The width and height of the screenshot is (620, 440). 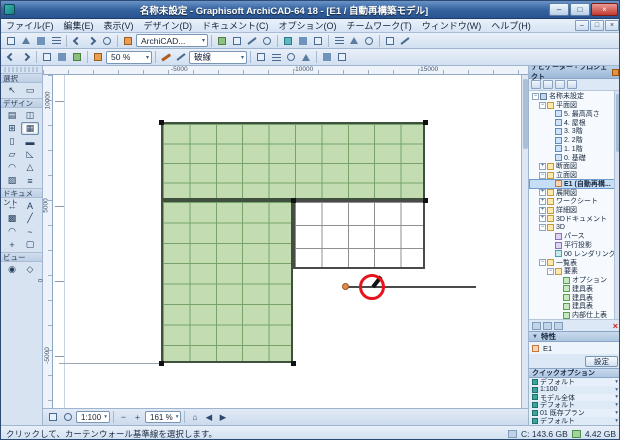 What do you see at coordinates (128, 40) in the screenshot?
I see `favorites-icon` at bounding box center [128, 40].